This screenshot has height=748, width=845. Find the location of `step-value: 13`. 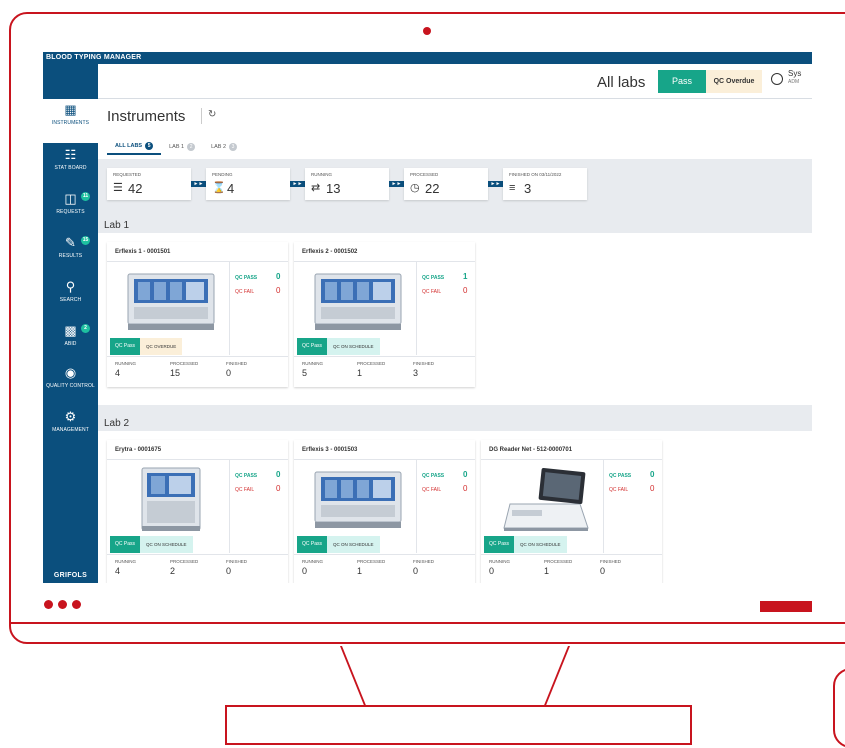

step-value: 13 is located at coordinates (333, 188).